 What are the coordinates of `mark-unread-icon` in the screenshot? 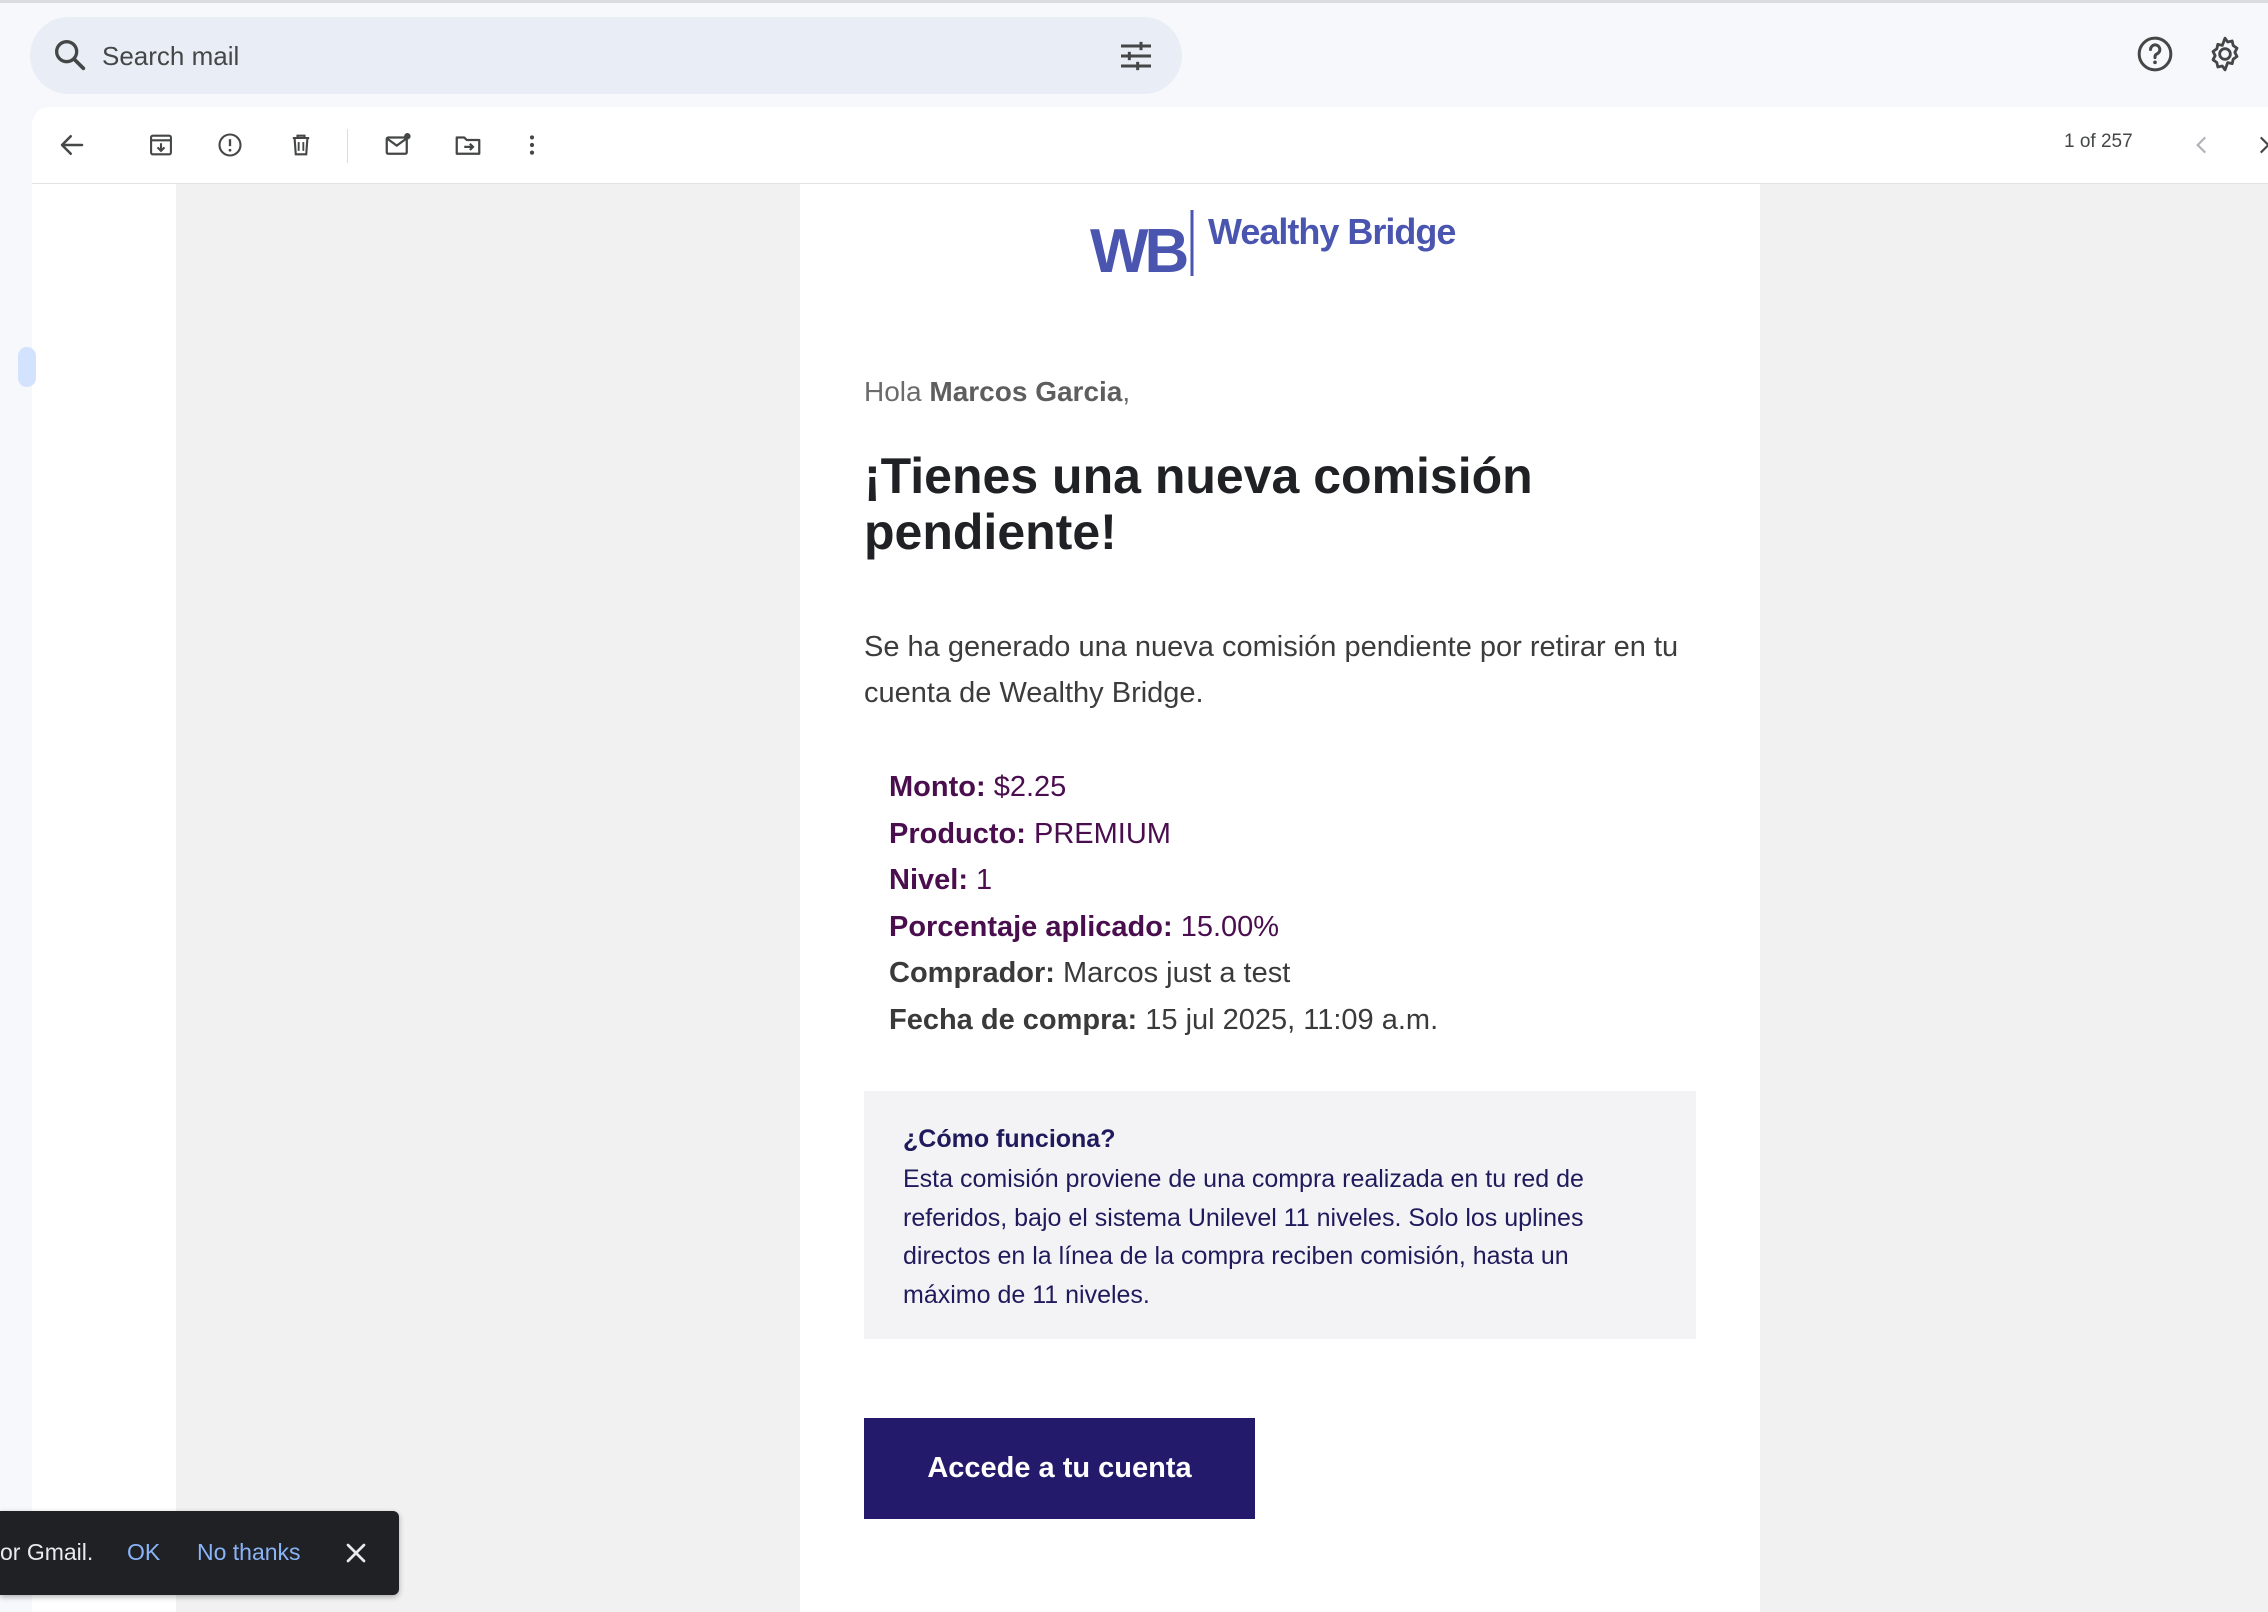 It's located at (398, 145).